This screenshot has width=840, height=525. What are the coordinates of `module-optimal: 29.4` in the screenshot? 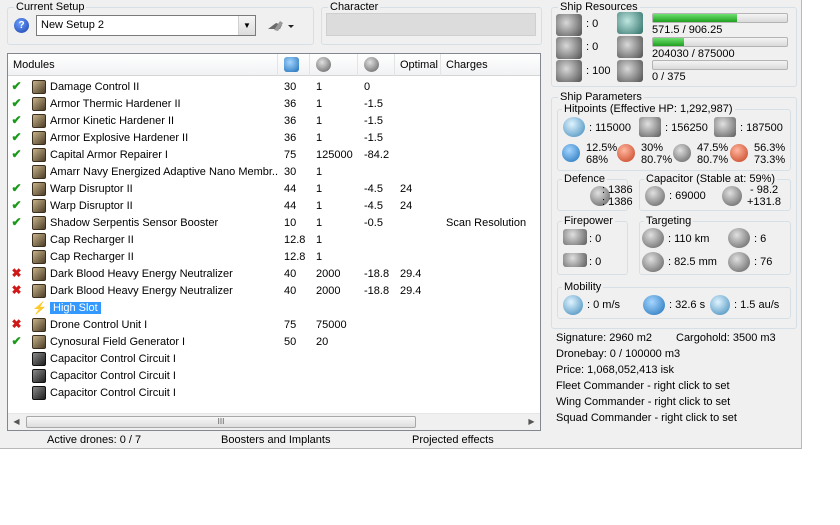 It's located at (411, 274).